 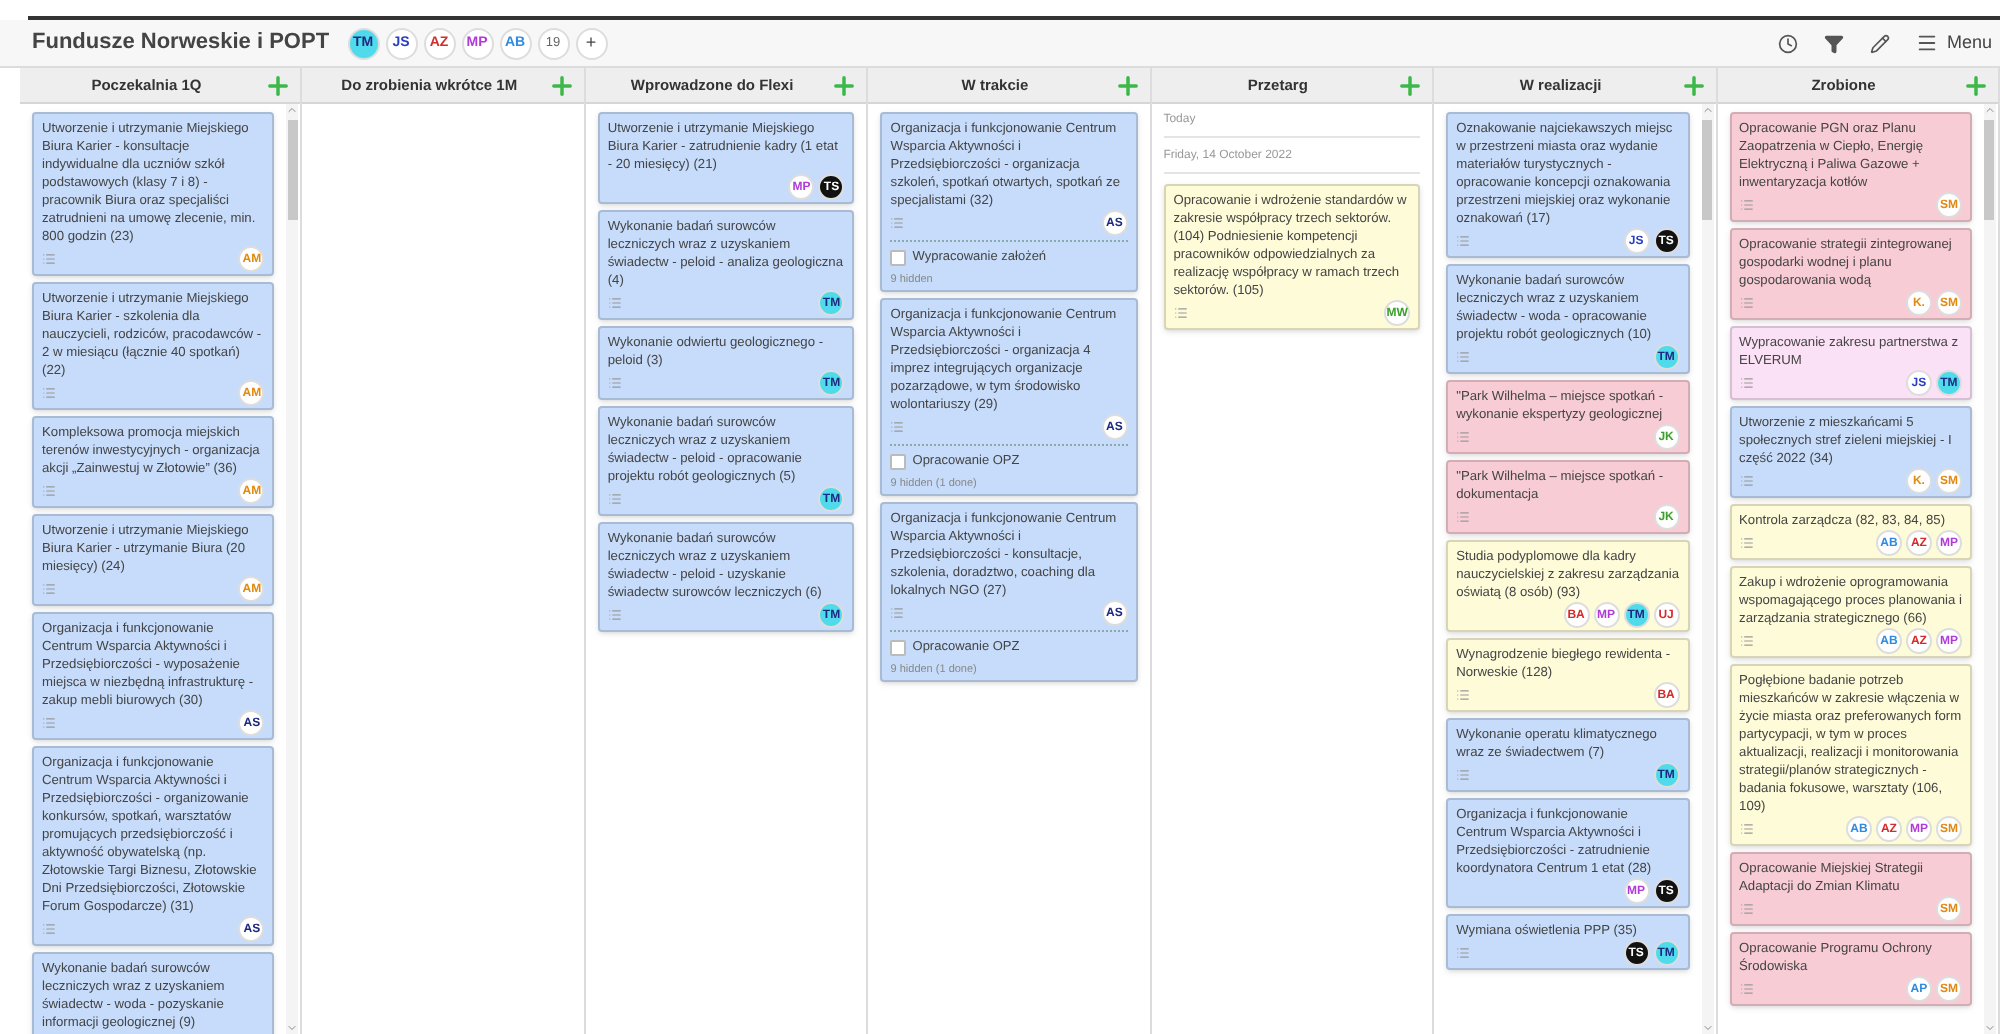 What do you see at coordinates (181, 43) in the screenshot?
I see `board-title: Fundusze Norweskie i POPT` at bounding box center [181, 43].